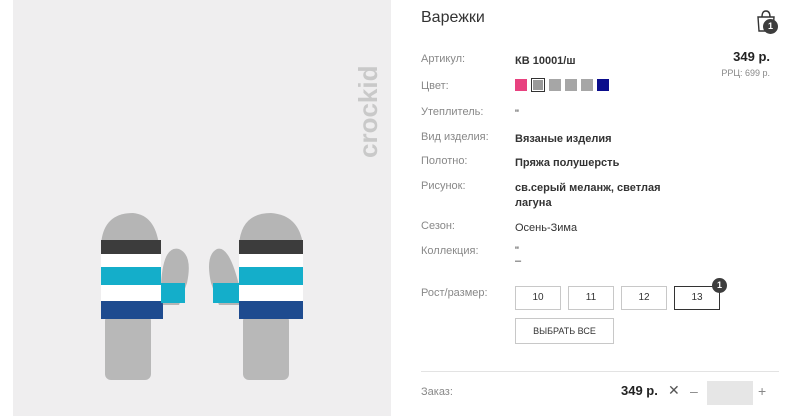  Describe the element at coordinates (533, 203) in the screenshot. I see `attribute-value-line2: лагуна` at that location.